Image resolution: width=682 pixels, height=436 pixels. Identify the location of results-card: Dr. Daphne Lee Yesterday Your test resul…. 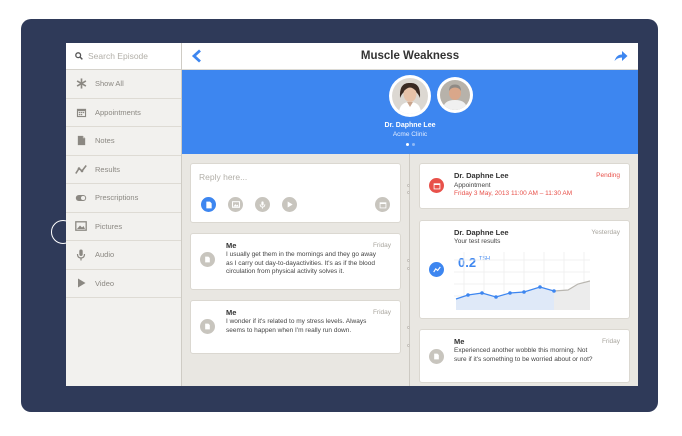
(524, 269).